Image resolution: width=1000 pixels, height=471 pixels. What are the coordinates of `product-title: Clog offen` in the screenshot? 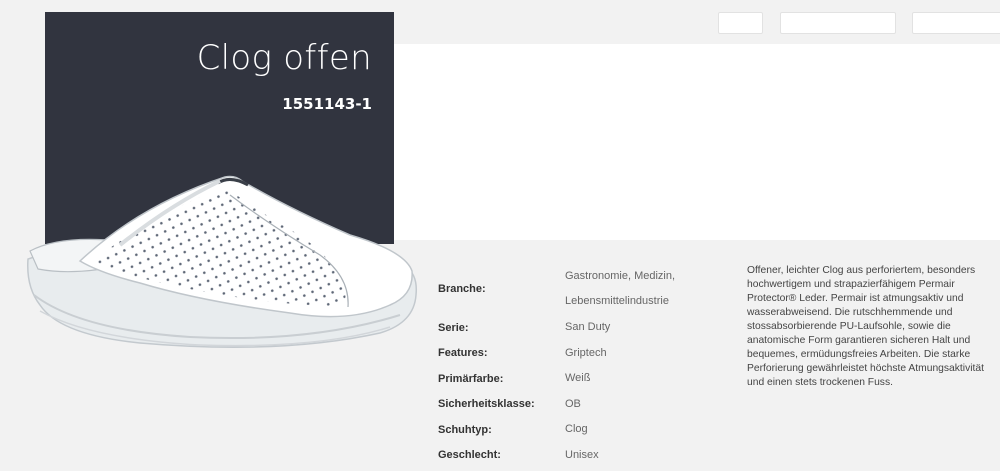 It's located at (284, 58).